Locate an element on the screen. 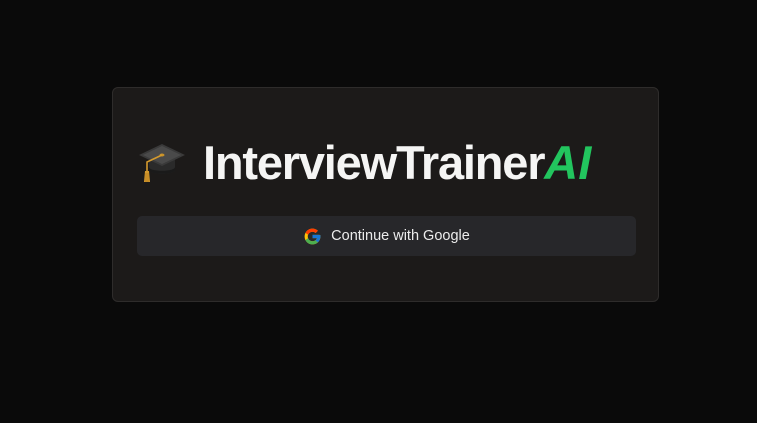 Image resolution: width=757 pixels, height=423 pixels. brand-header: InterviewTrainerAI is located at coordinates (364, 162).